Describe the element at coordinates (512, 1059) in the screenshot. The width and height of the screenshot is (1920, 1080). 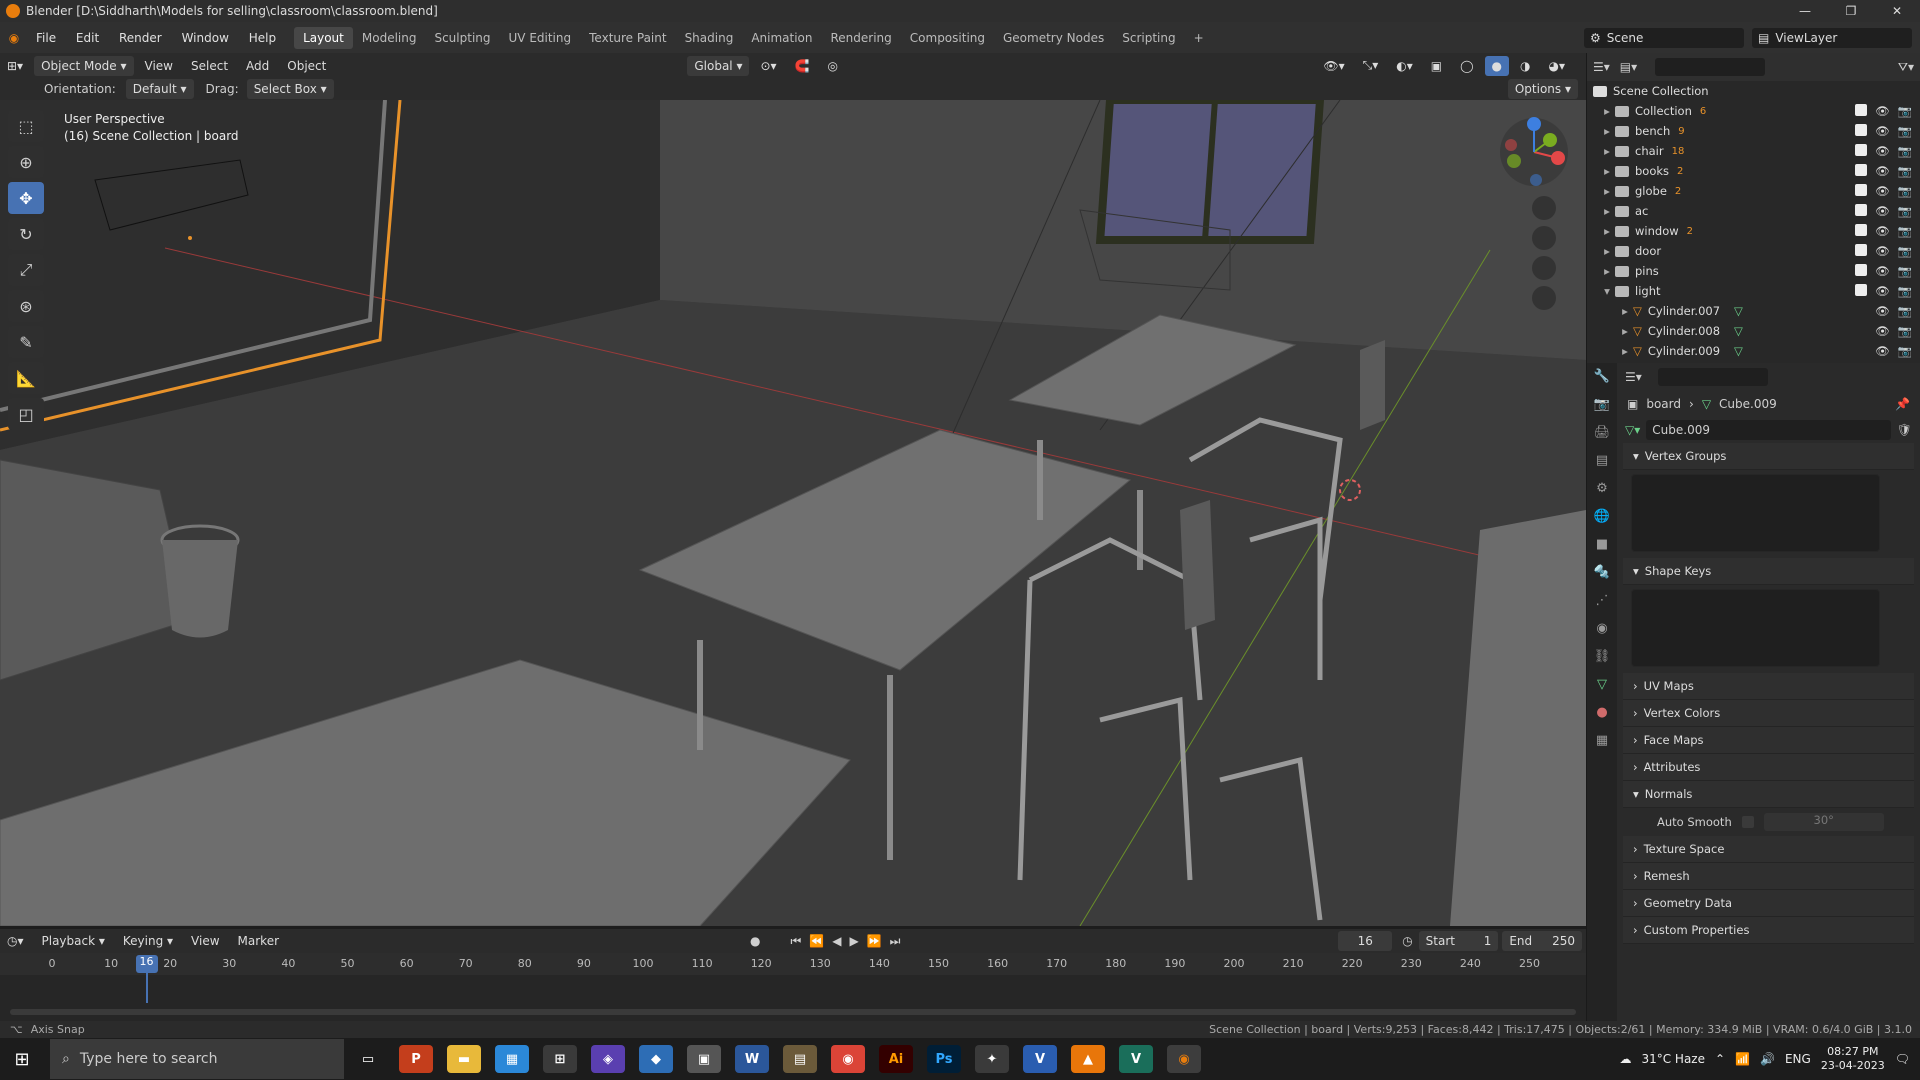
I see `store-app-icon: ▦` at that location.